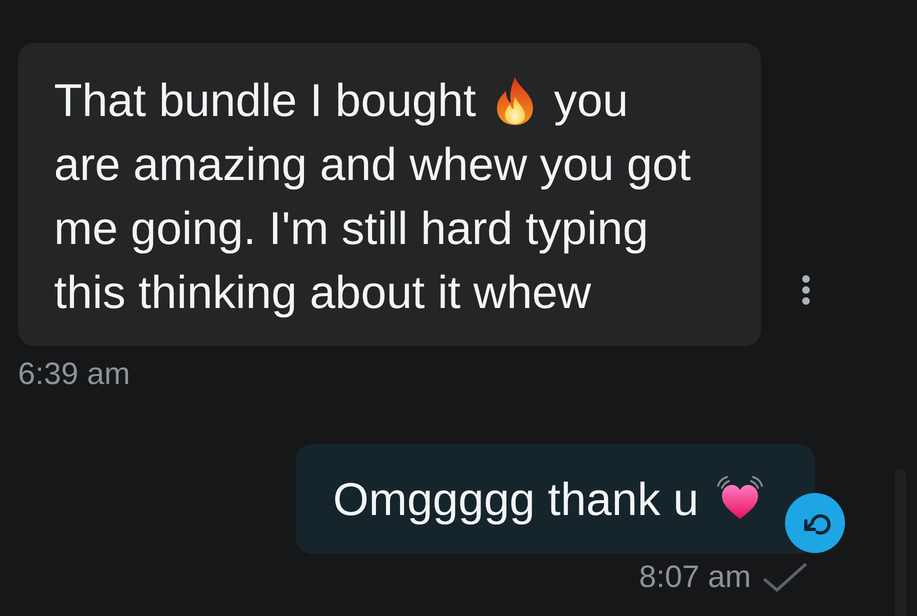  I want to click on message-text: you, so click(591, 100).